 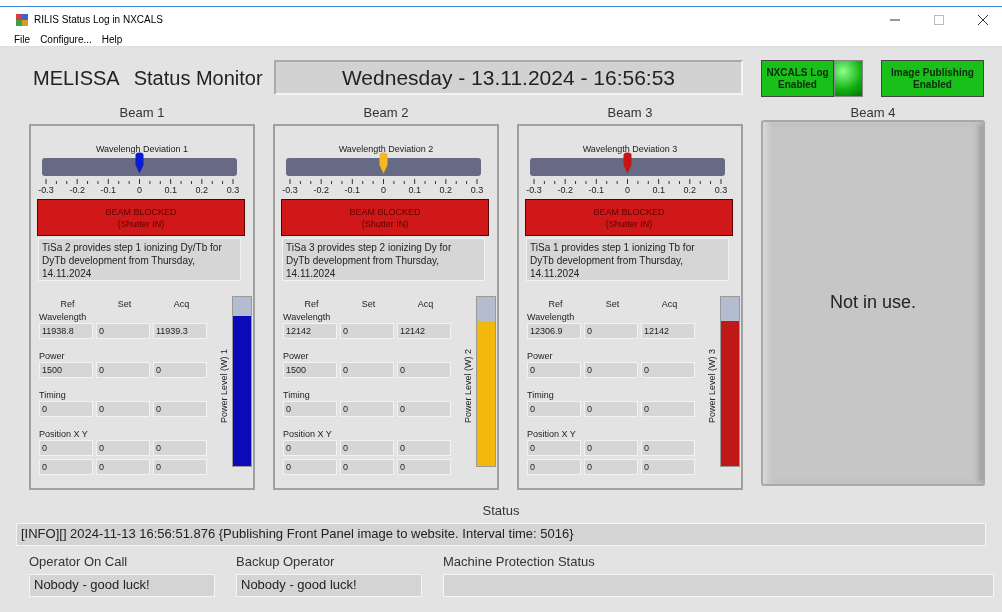 What do you see at coordinates (797, 78) in the screenshot?
I see `toggle-button: NXCALS Log Enabled` at bounding box center [797, 78].